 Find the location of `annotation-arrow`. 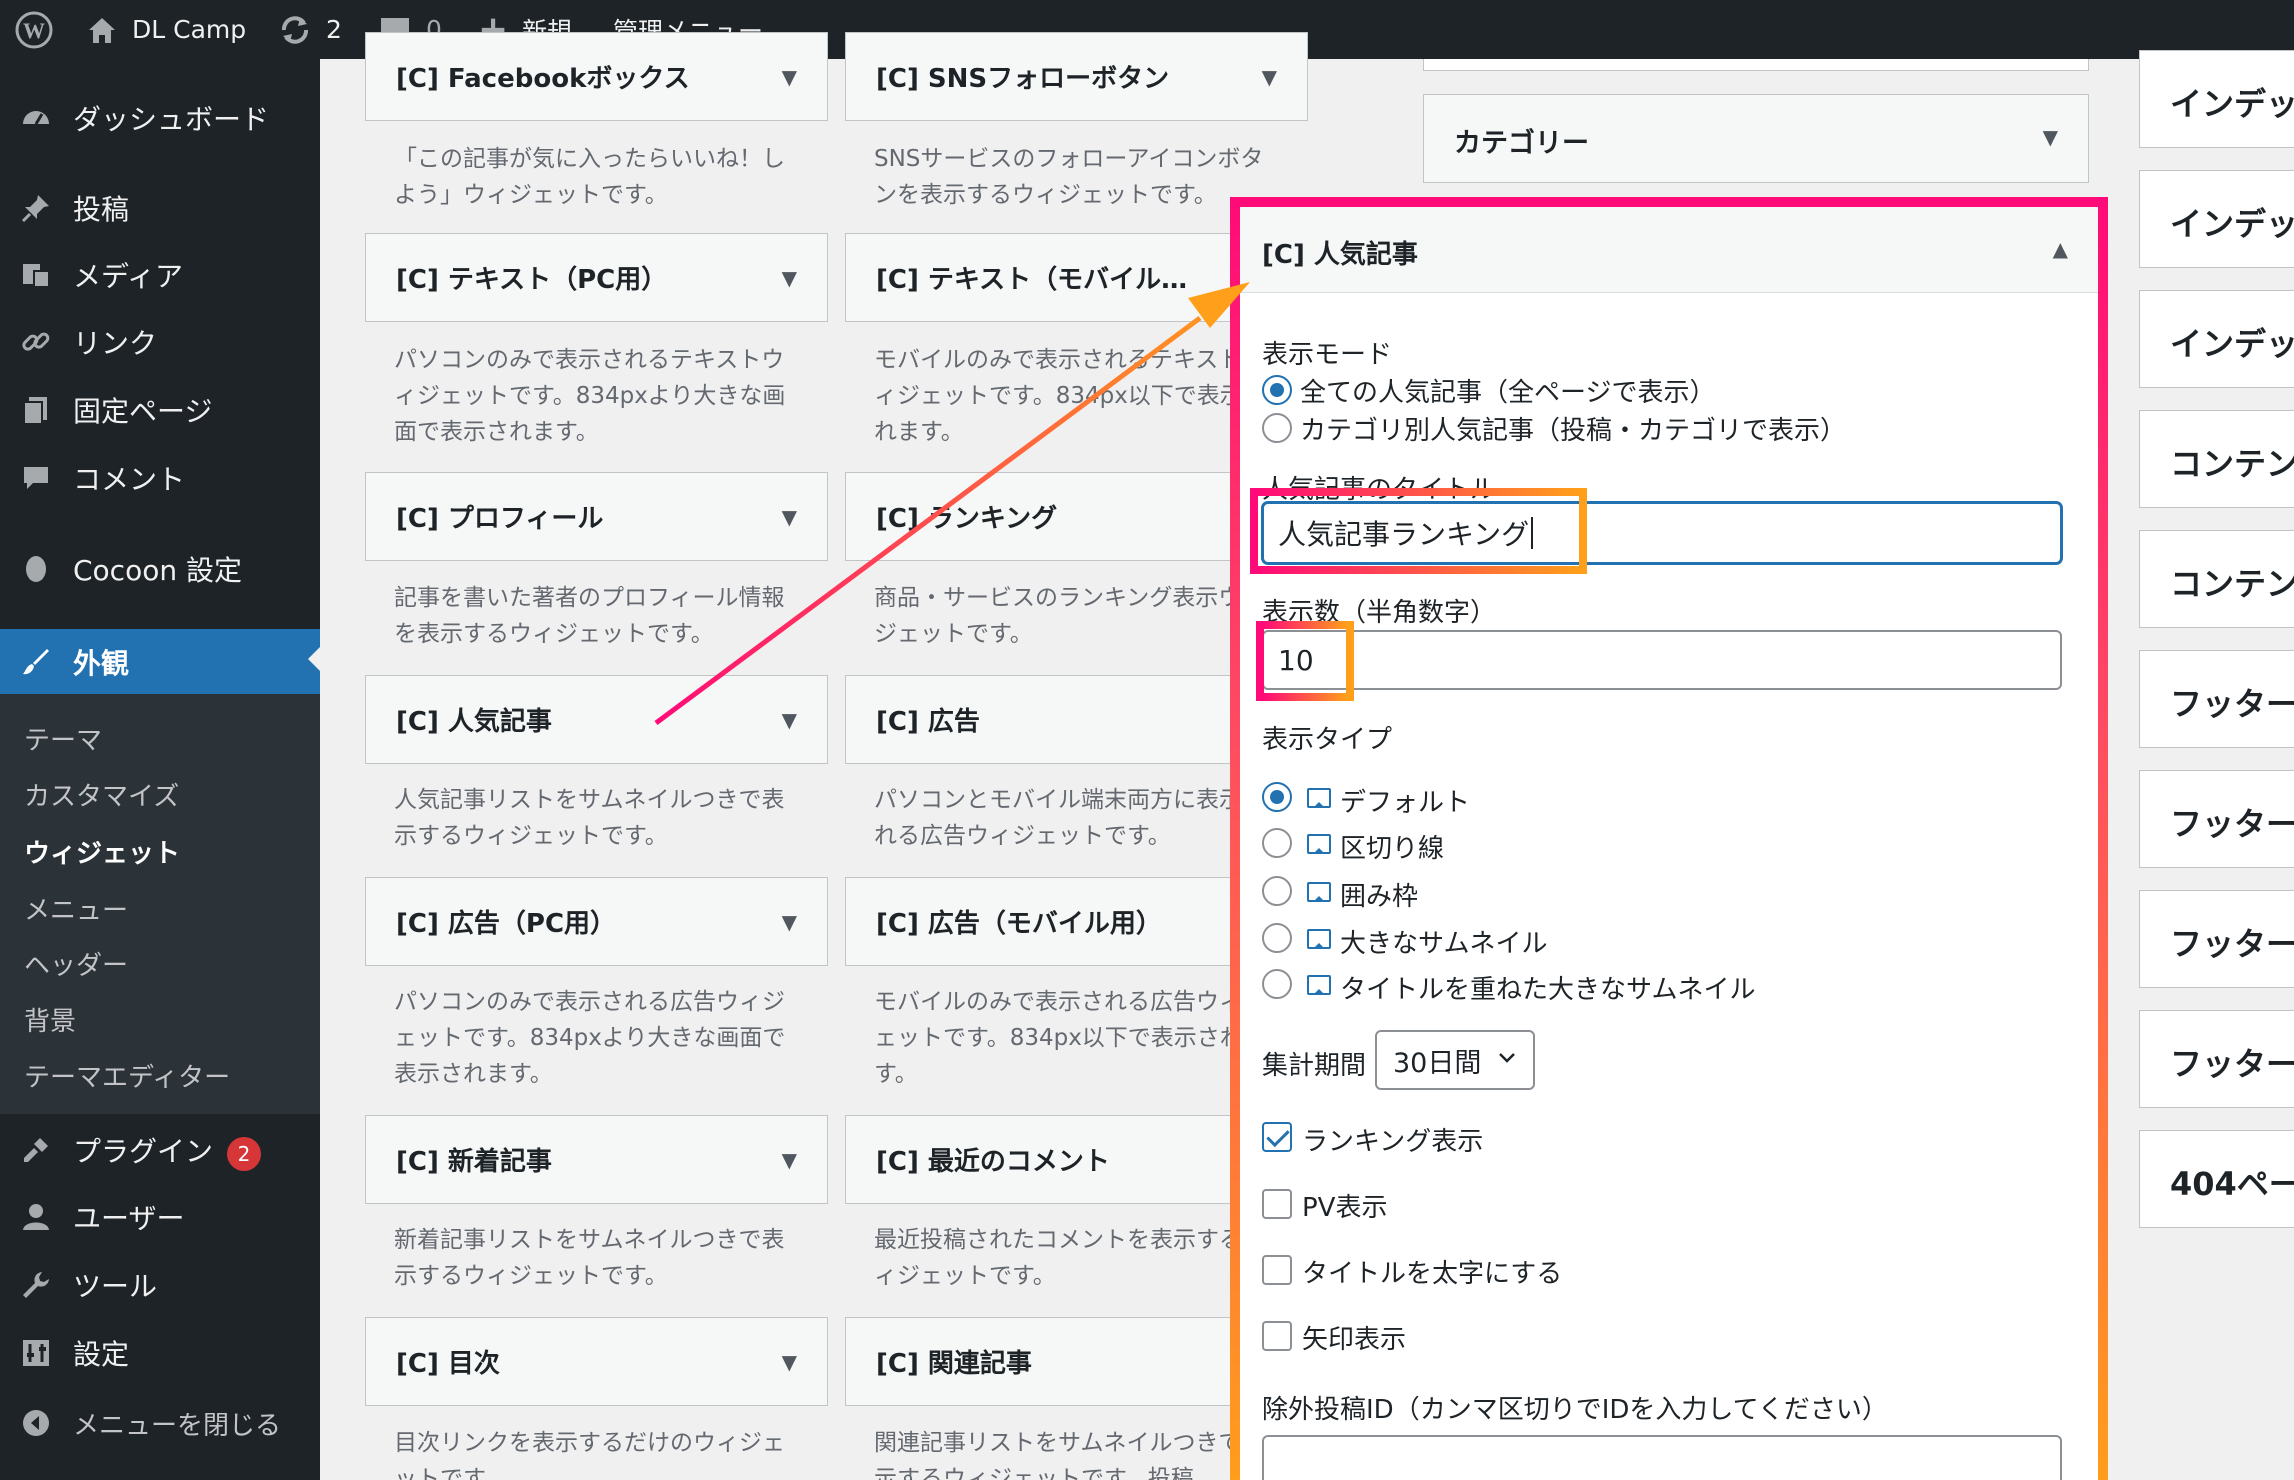

annotation-arrow is located at coordinates (952, 504).